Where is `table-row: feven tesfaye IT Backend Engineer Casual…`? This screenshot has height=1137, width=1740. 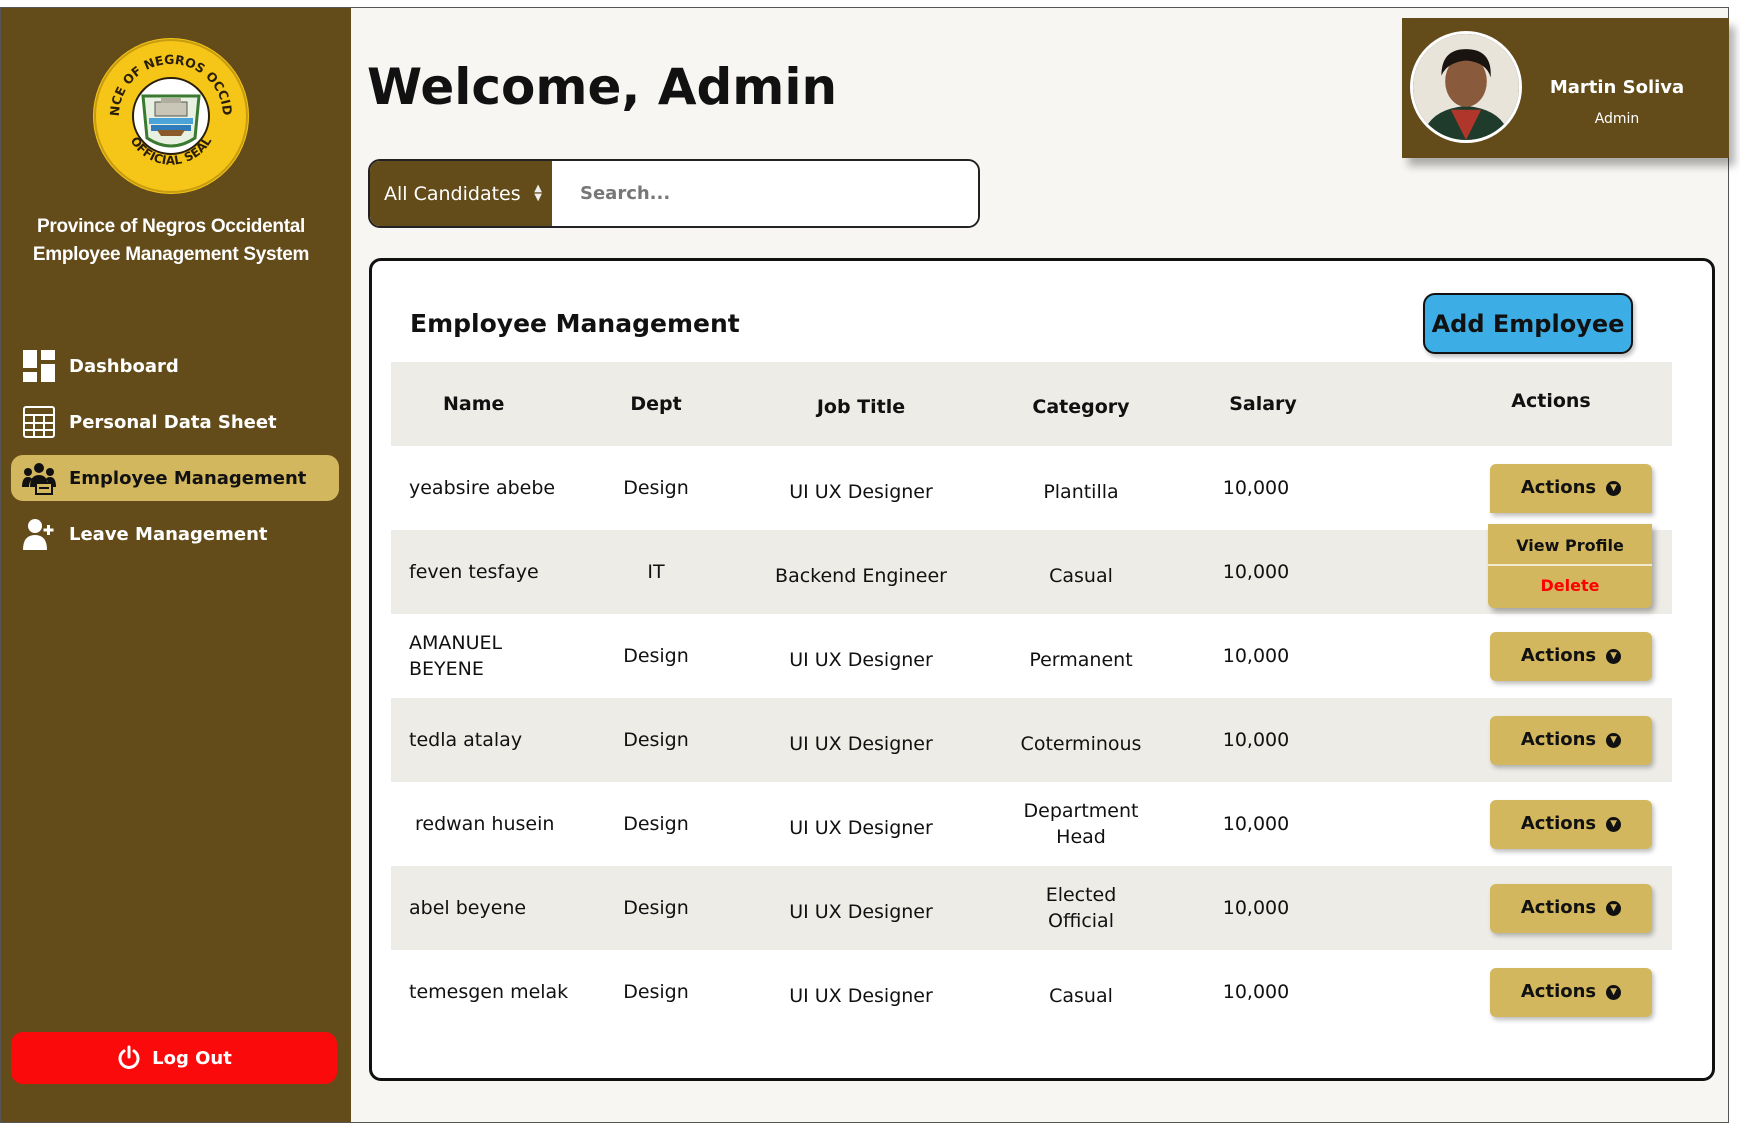 table-row: feven tesfaye IT Backend Engineer Casual… is located at coordinates (1031, 572).